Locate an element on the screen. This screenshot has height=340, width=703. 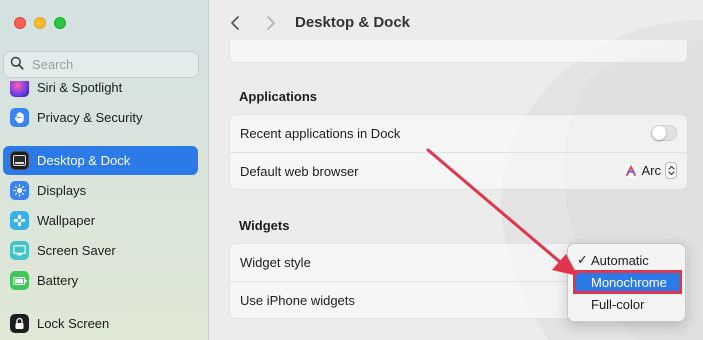
recent-apps-row: Recent applications in Dock is located at coordinates (458, 133).